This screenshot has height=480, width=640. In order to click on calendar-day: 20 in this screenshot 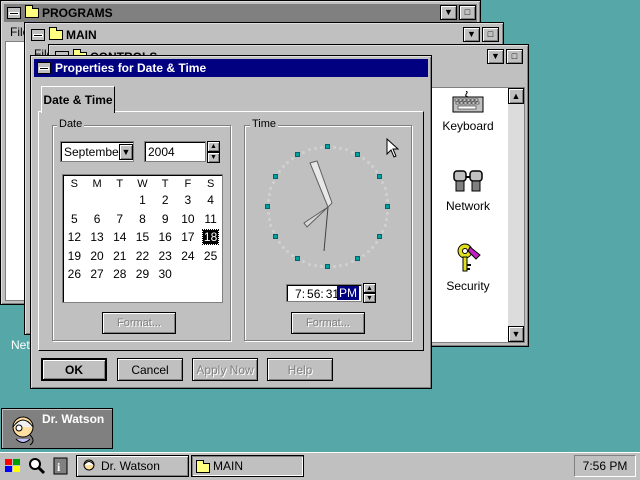, I will do `click(97, 256)`.